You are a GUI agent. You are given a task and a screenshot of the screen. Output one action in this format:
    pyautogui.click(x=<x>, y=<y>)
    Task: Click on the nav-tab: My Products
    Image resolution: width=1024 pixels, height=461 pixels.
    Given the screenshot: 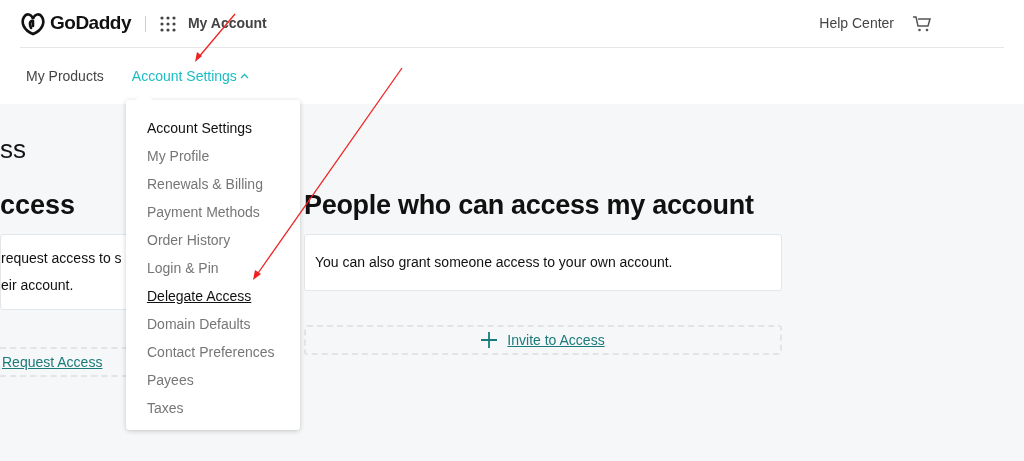 What is the action you would take?
    pyautogui.click(x=65, y=76)
    